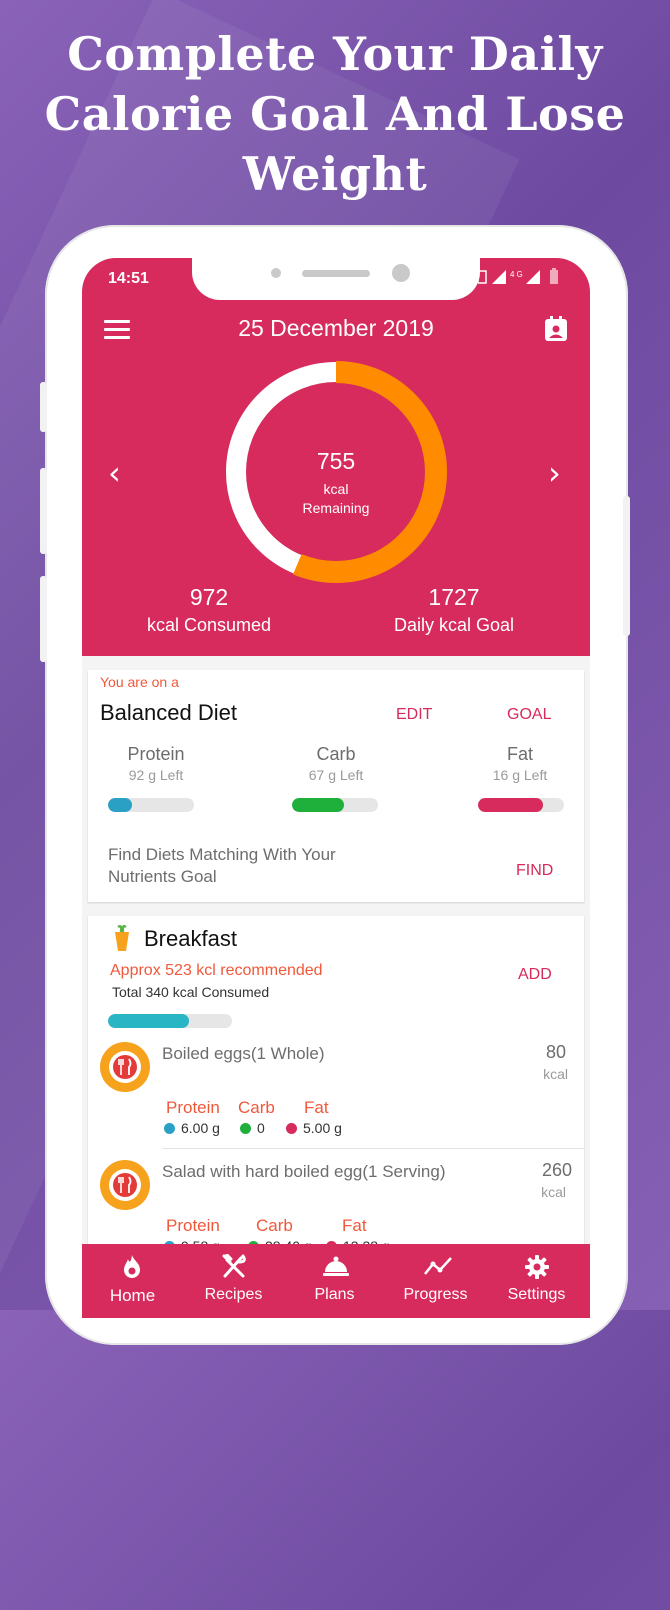  I want to click on nav-label: Progress, so click(435, 1294).